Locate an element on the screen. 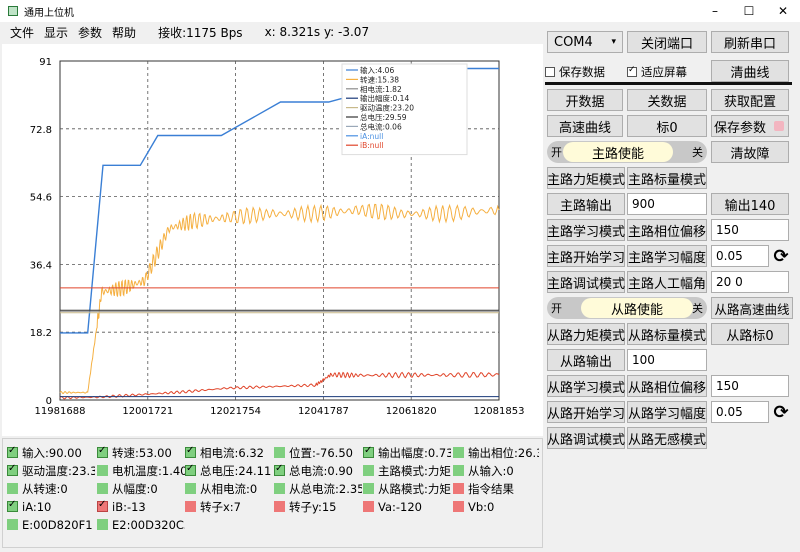  channel-checkbox: 从相电流:0 is located at coordinates (229, 488).